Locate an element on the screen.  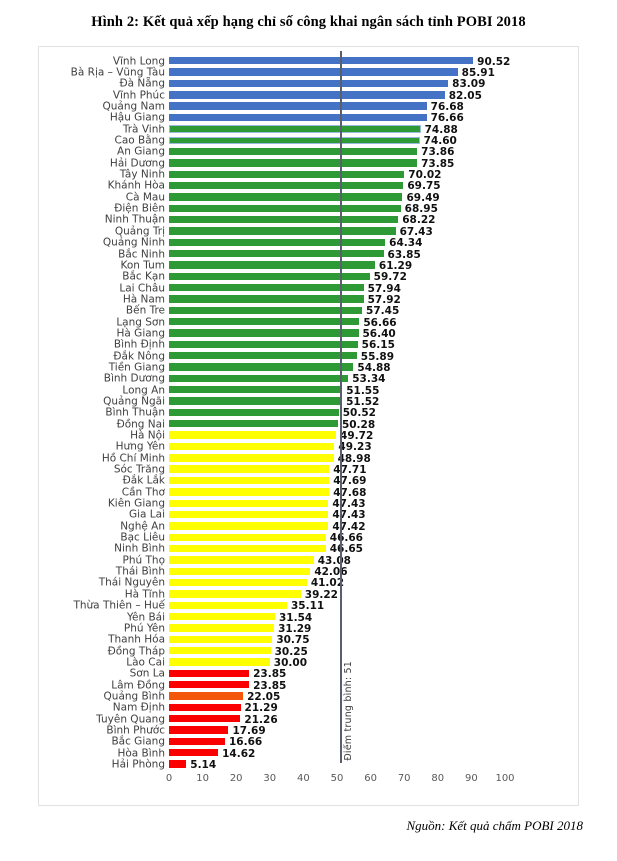
bar-category-label: Quảng Ninh is located at coordinates (133, 242).